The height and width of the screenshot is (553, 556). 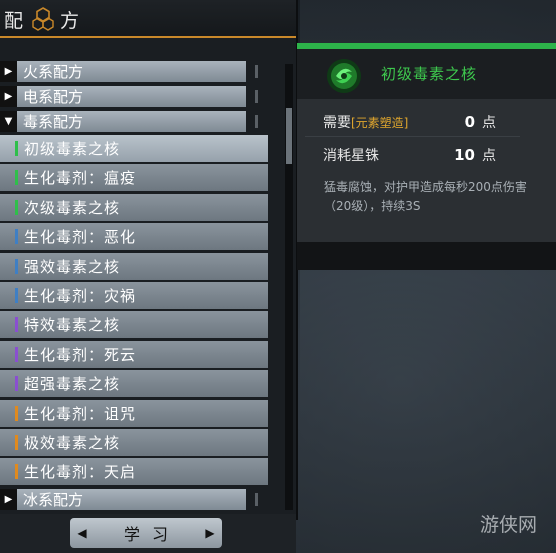 What do you see at coordinates (134, 71) in the screenshot?
I see `category-fire: ▶ 火系配方` at bounding box center [134, 71].